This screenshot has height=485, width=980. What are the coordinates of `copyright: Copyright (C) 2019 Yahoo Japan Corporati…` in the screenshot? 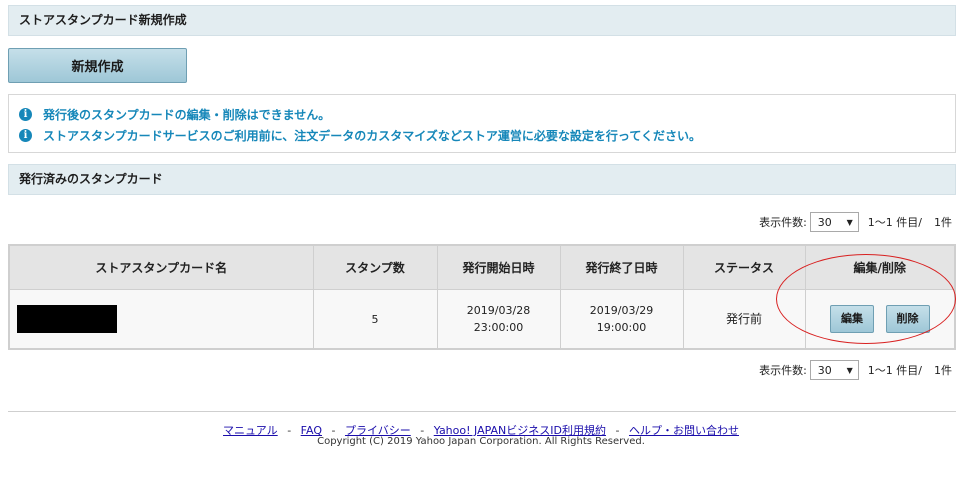 It's located at (481, 441).